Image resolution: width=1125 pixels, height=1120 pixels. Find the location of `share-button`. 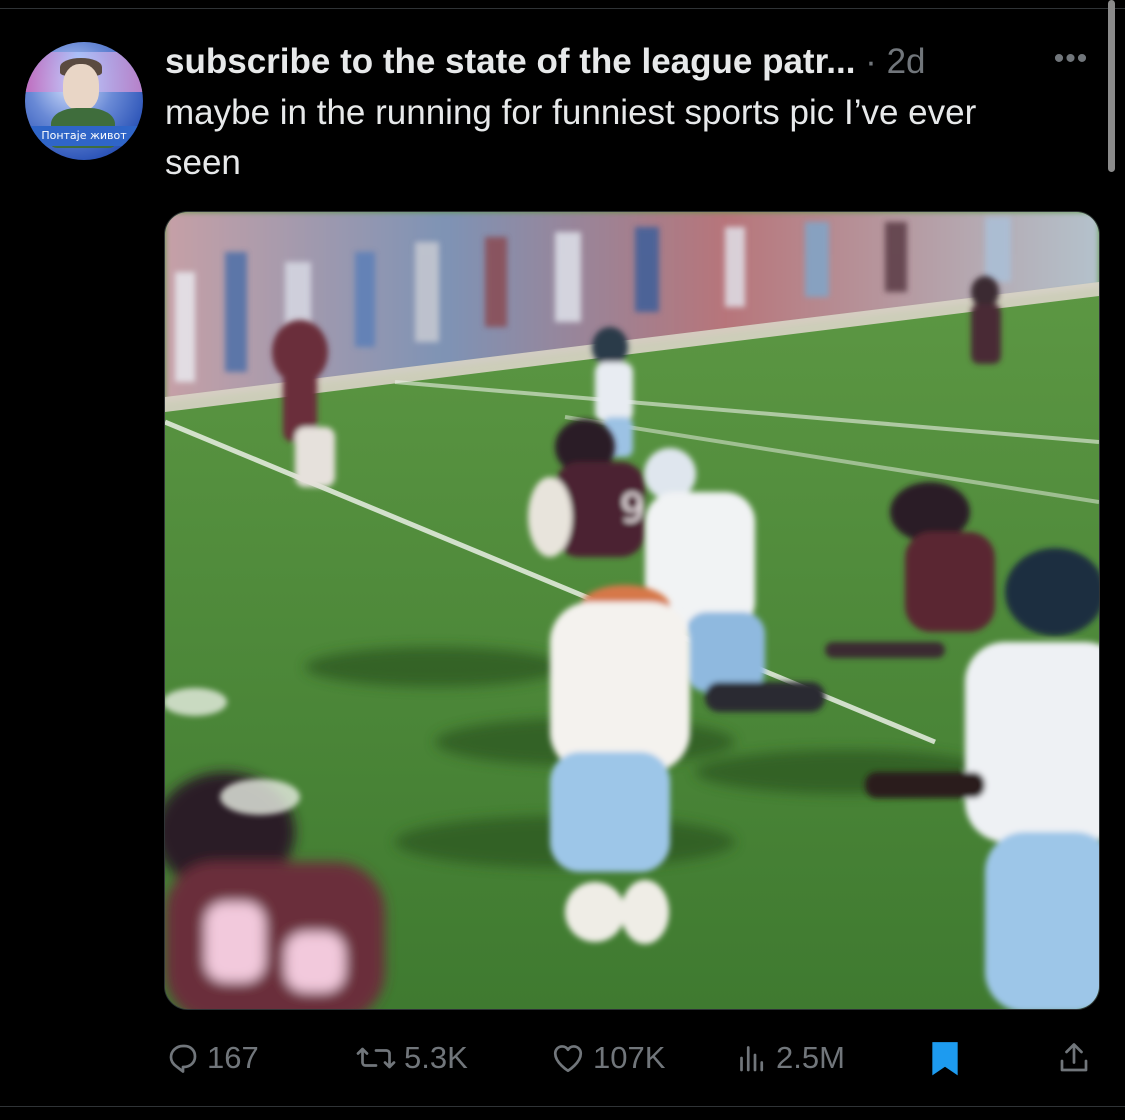

share-button is located at coordinates (1077, 1058).